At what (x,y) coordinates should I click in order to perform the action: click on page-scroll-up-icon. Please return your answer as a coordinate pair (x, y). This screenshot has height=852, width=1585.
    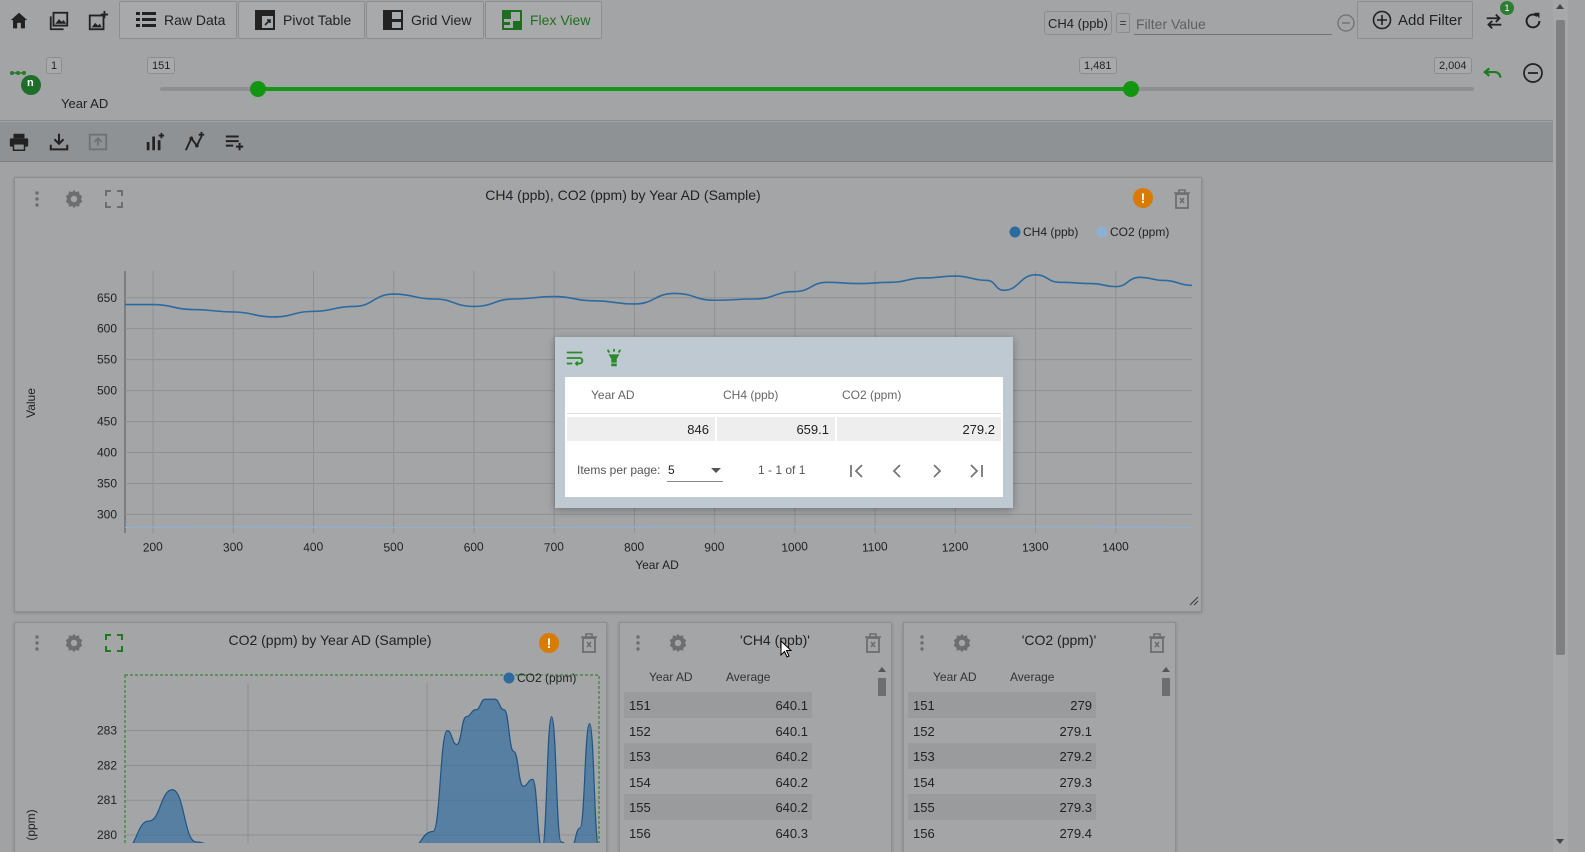
    Looking at the image, I should click on (1560, 6).